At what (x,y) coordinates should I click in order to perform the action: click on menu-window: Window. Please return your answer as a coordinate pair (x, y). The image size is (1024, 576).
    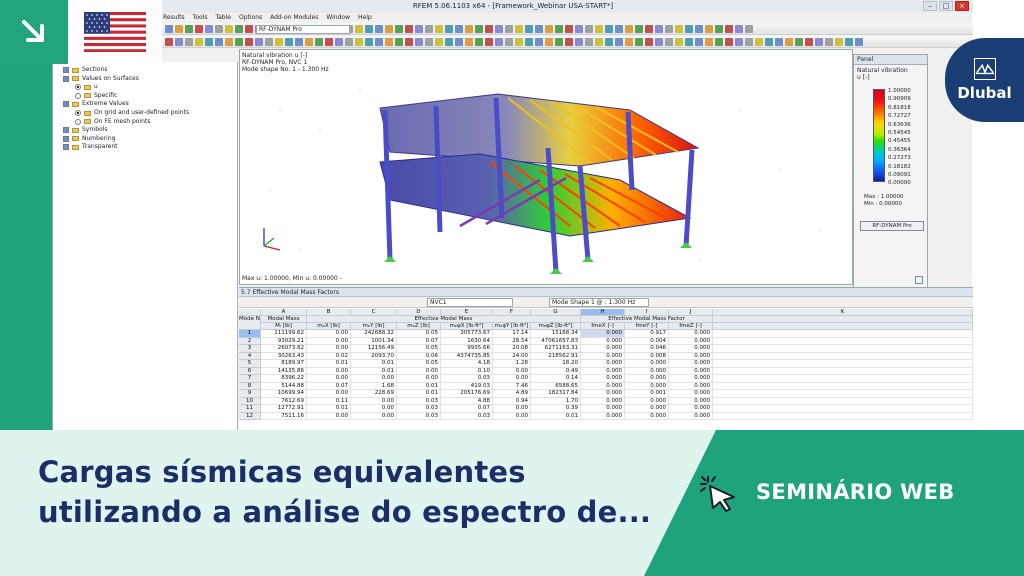
    Looking at the image, I should click on (338, 18).